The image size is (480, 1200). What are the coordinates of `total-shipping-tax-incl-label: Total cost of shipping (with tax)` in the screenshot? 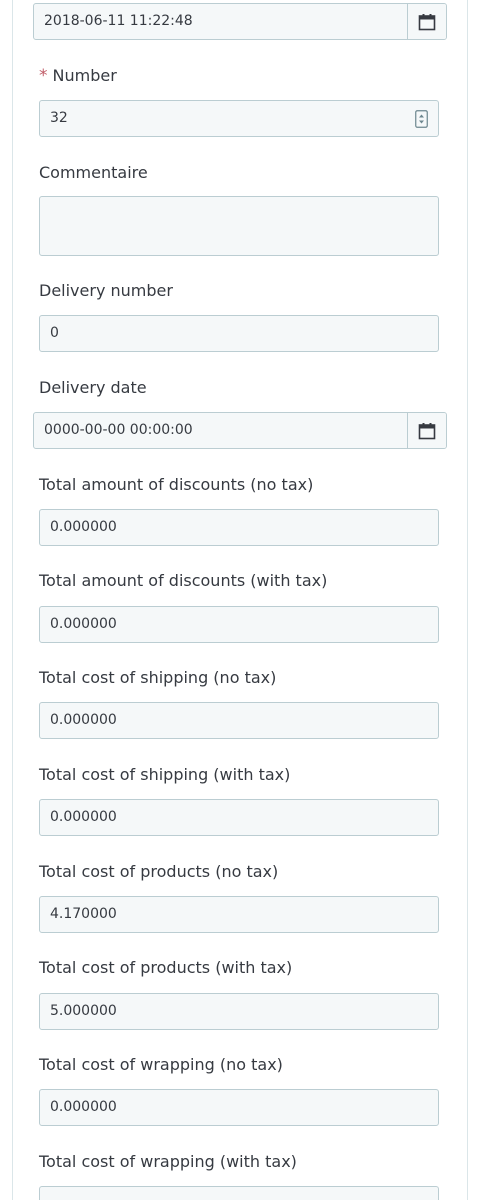 It's located at (165, 774).